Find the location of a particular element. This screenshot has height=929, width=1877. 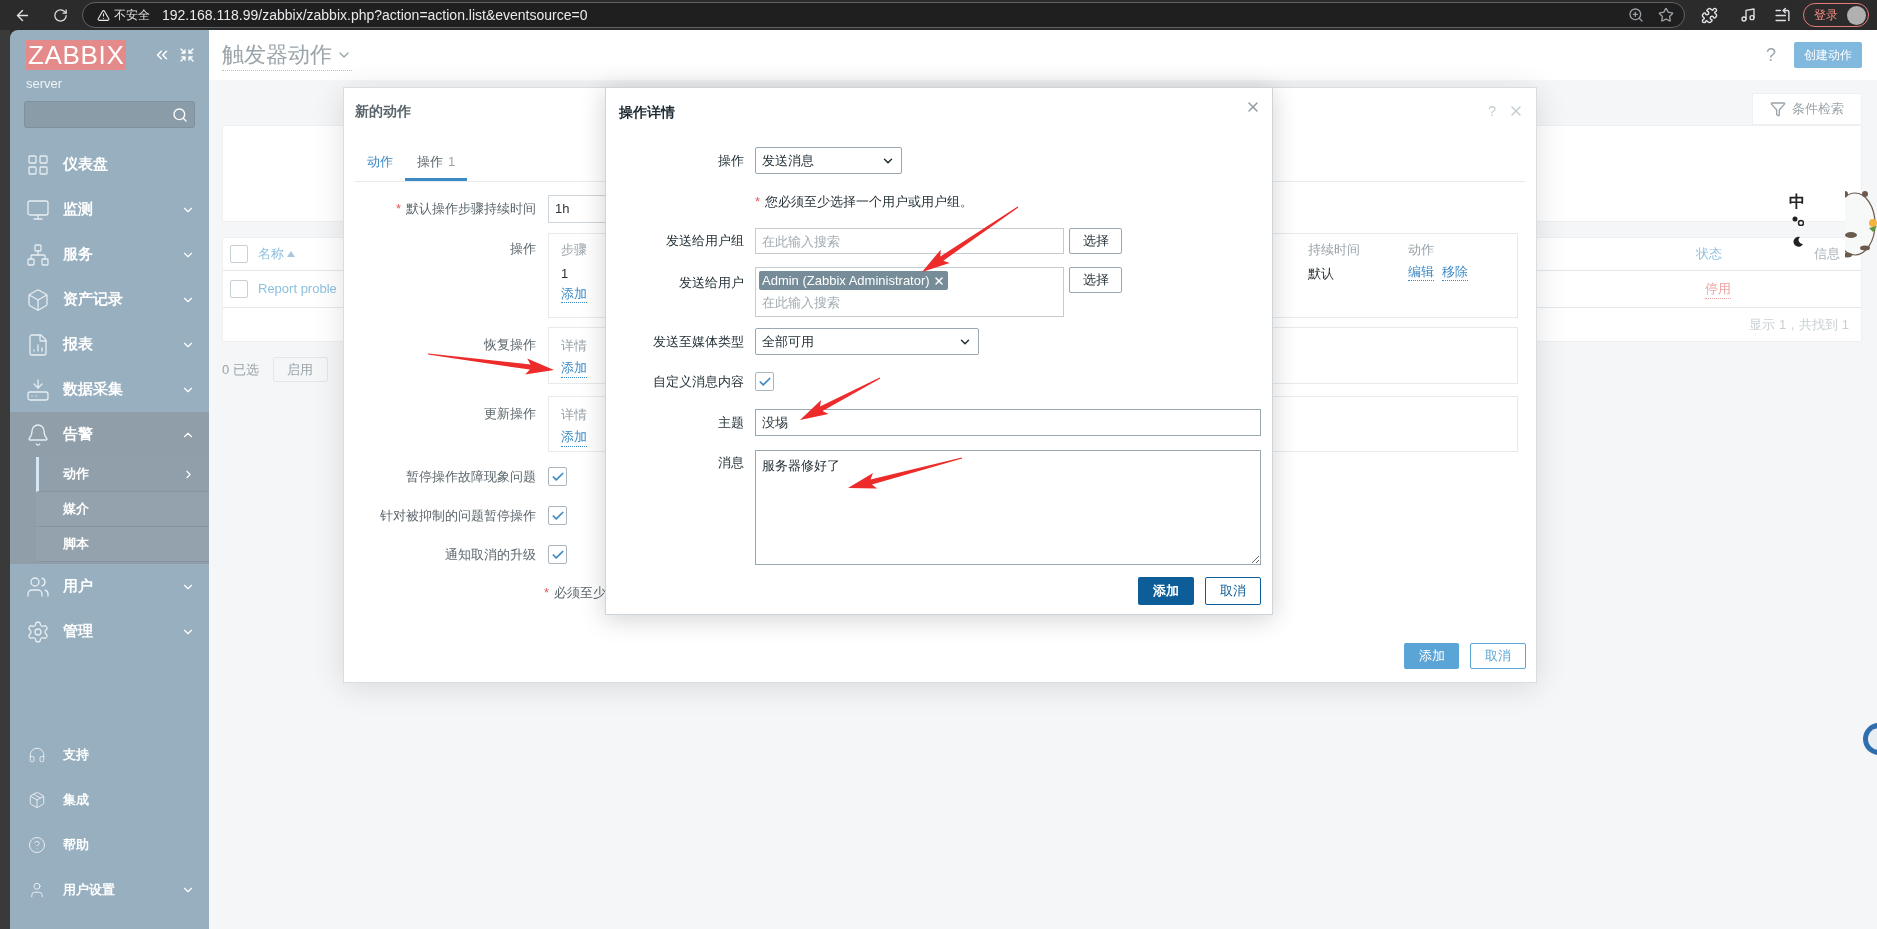

tab-label: 动作 is located at coordinates (380, 161).